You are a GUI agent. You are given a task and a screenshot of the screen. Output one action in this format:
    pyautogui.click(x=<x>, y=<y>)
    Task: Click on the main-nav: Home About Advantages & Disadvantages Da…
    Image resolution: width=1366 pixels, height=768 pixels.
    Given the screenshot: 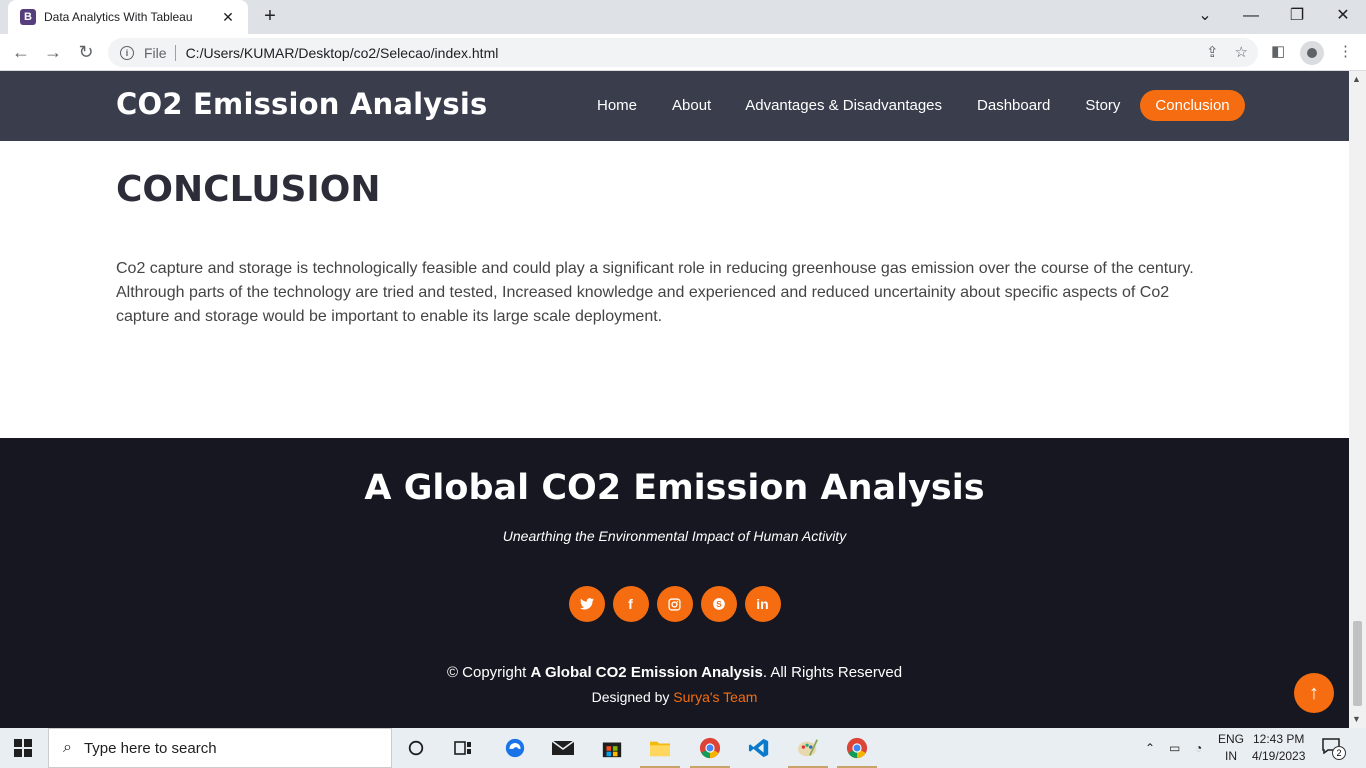 What is the action you would take?
    pyautogui.click(x=921, y=105)
    